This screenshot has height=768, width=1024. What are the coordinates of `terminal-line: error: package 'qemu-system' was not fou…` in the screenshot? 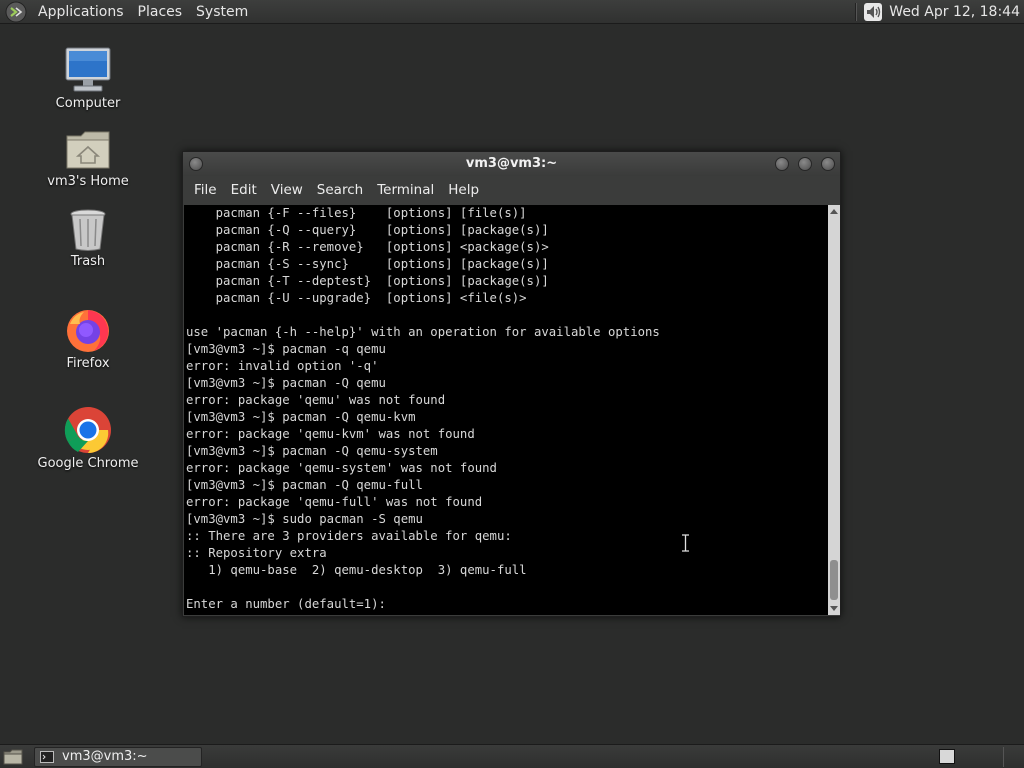 It's located at (341, 468).